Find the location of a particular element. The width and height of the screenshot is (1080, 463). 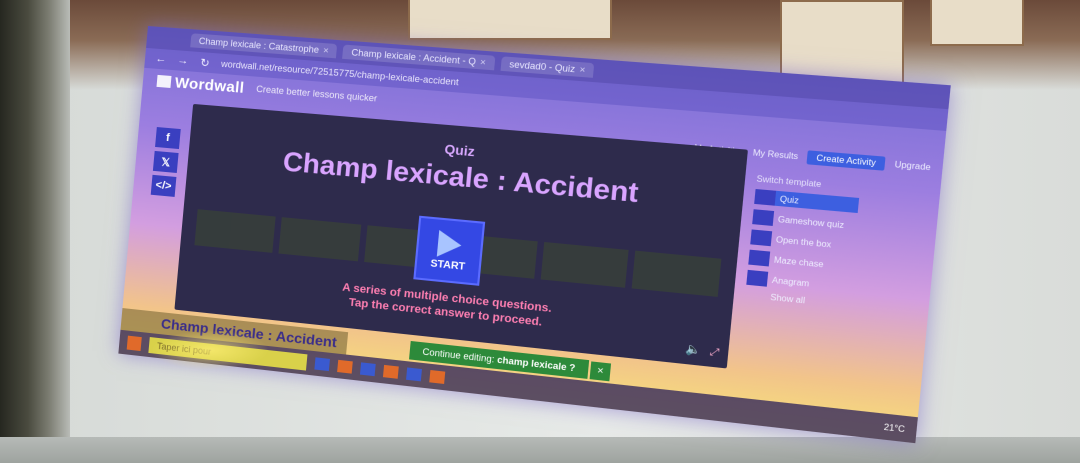

template-label: Gameshow quiz is located at coordinates (811, 222).